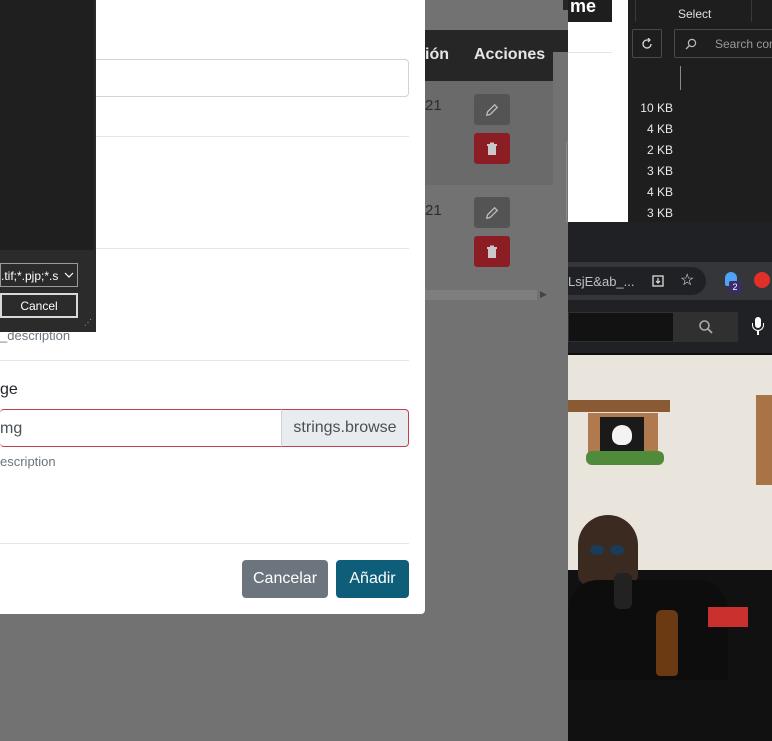 The image size is (772, 741). Describe the element at coordinates (625, 458) in the screenshot. I see `plants` at that location.